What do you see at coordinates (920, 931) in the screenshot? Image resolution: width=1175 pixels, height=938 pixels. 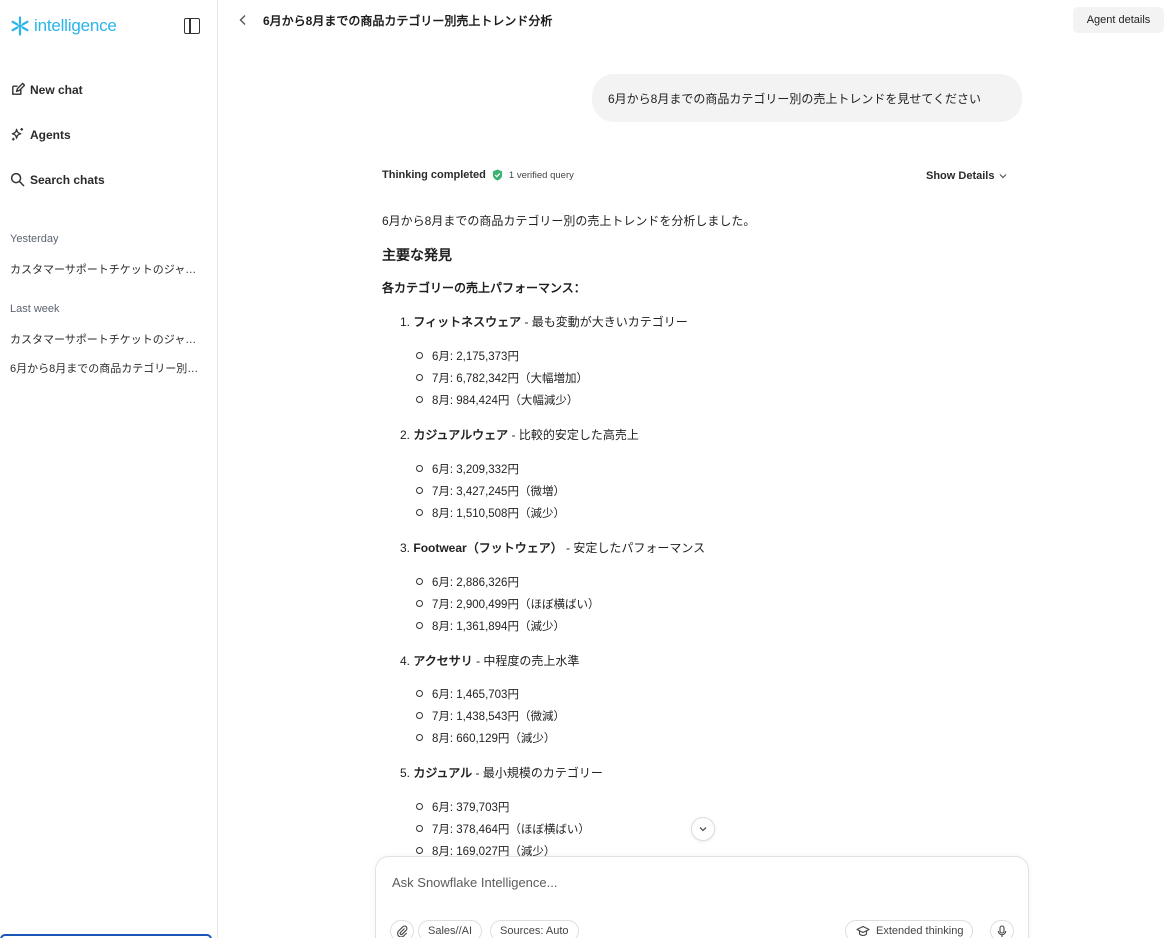 I see `extended-thinking-label: Extended thinking` at bounding box center [920, 931].